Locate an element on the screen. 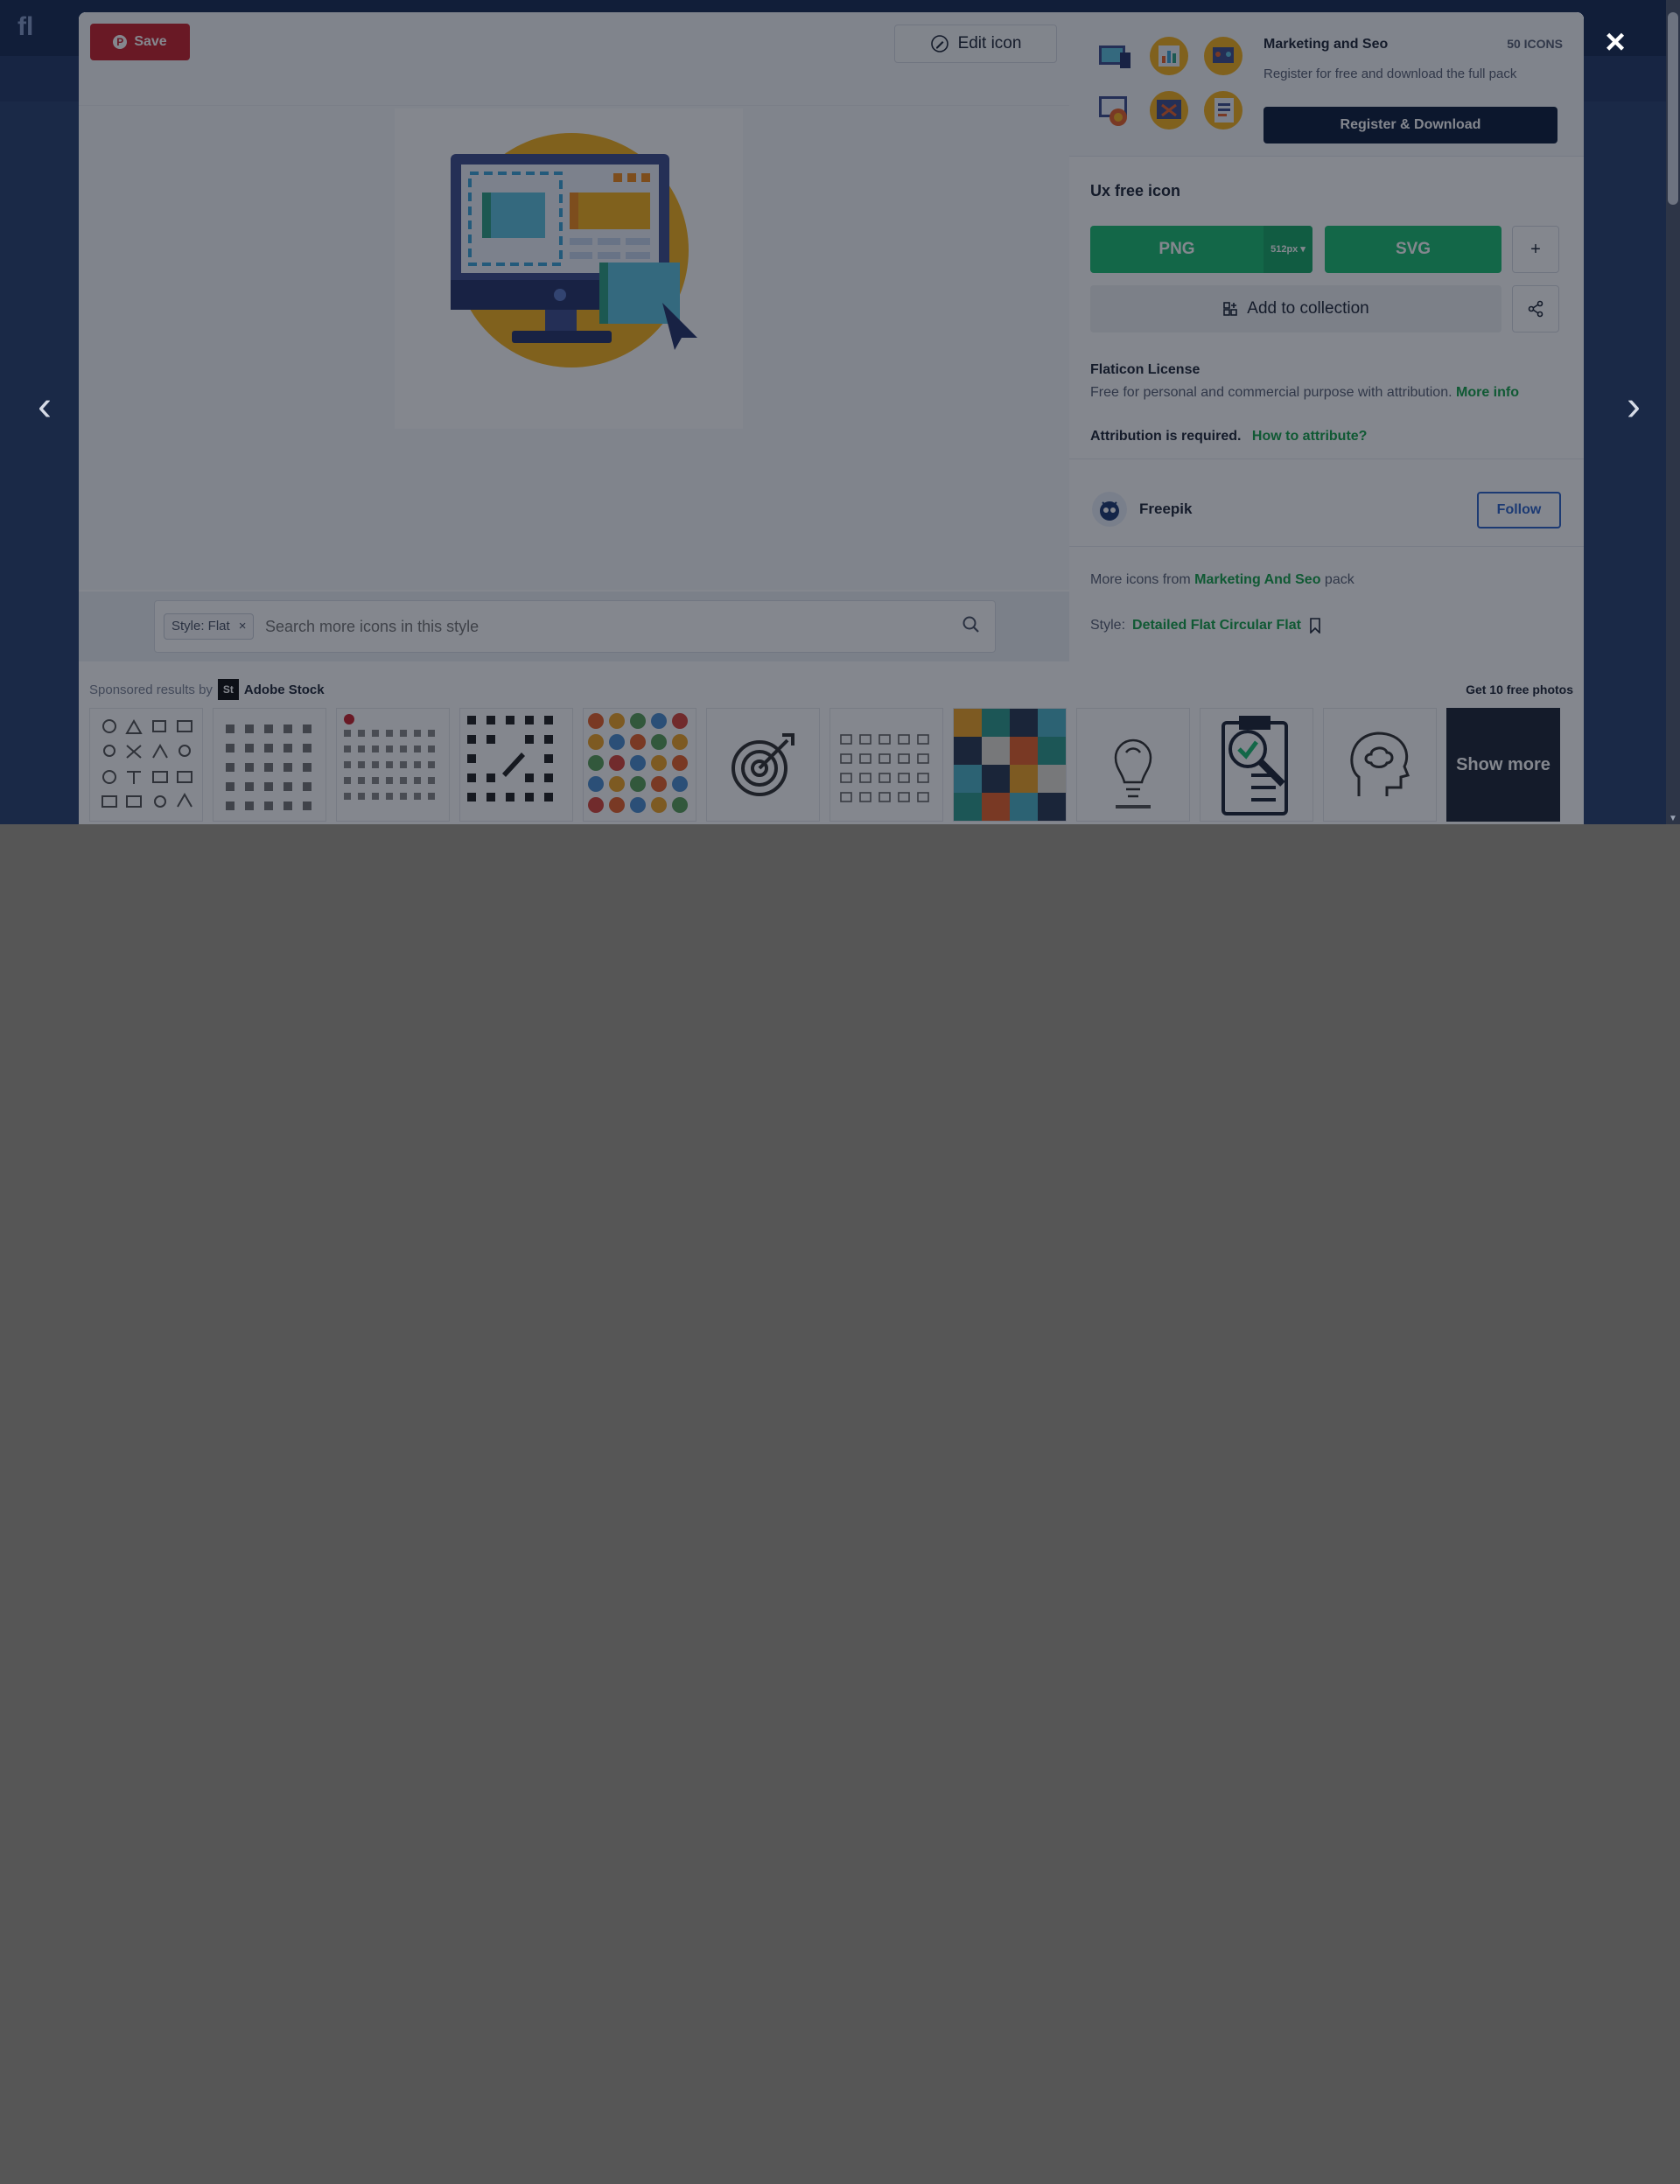  scroll-down-arrow-icon: ▼ is located at coordinates (1673, 818).